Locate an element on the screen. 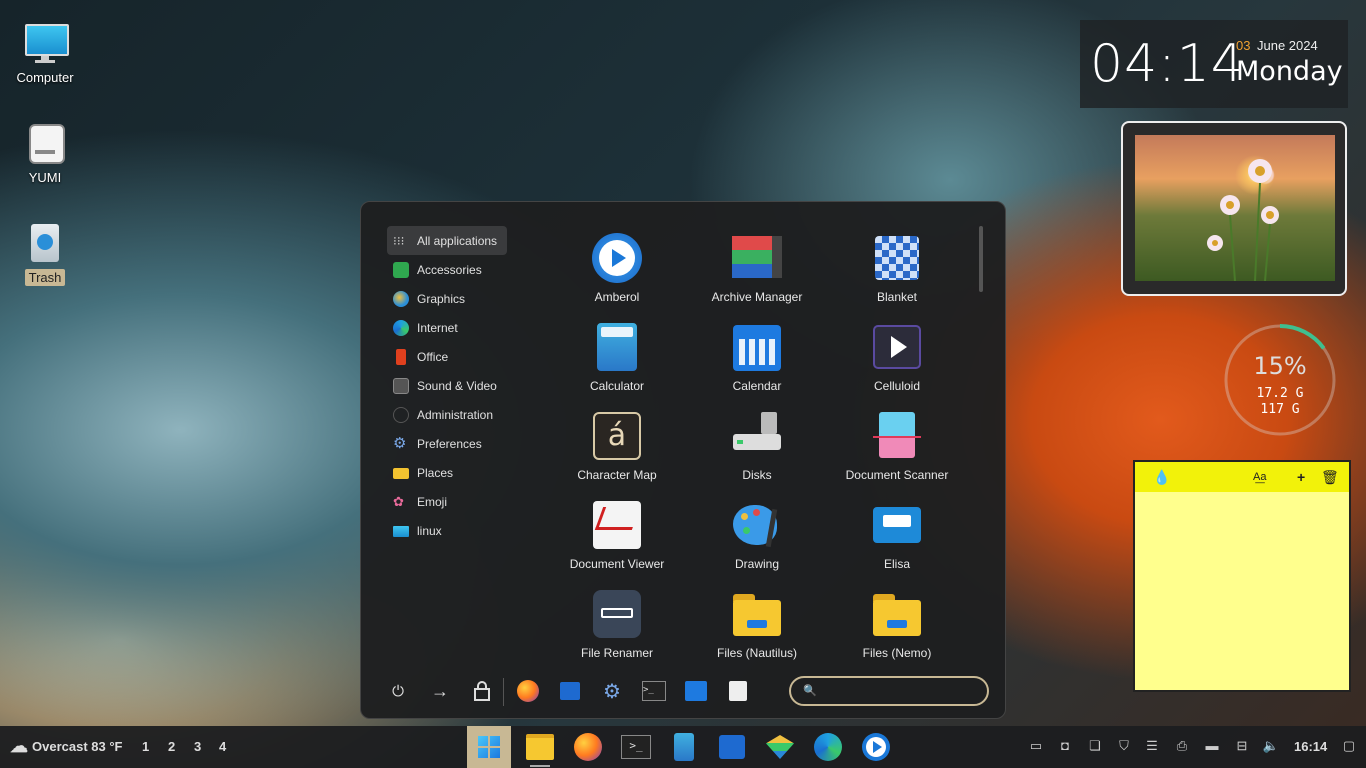 The width and height of the screenshot is (1366, 768). taskbar-layers is located at coordinates (780, 747).